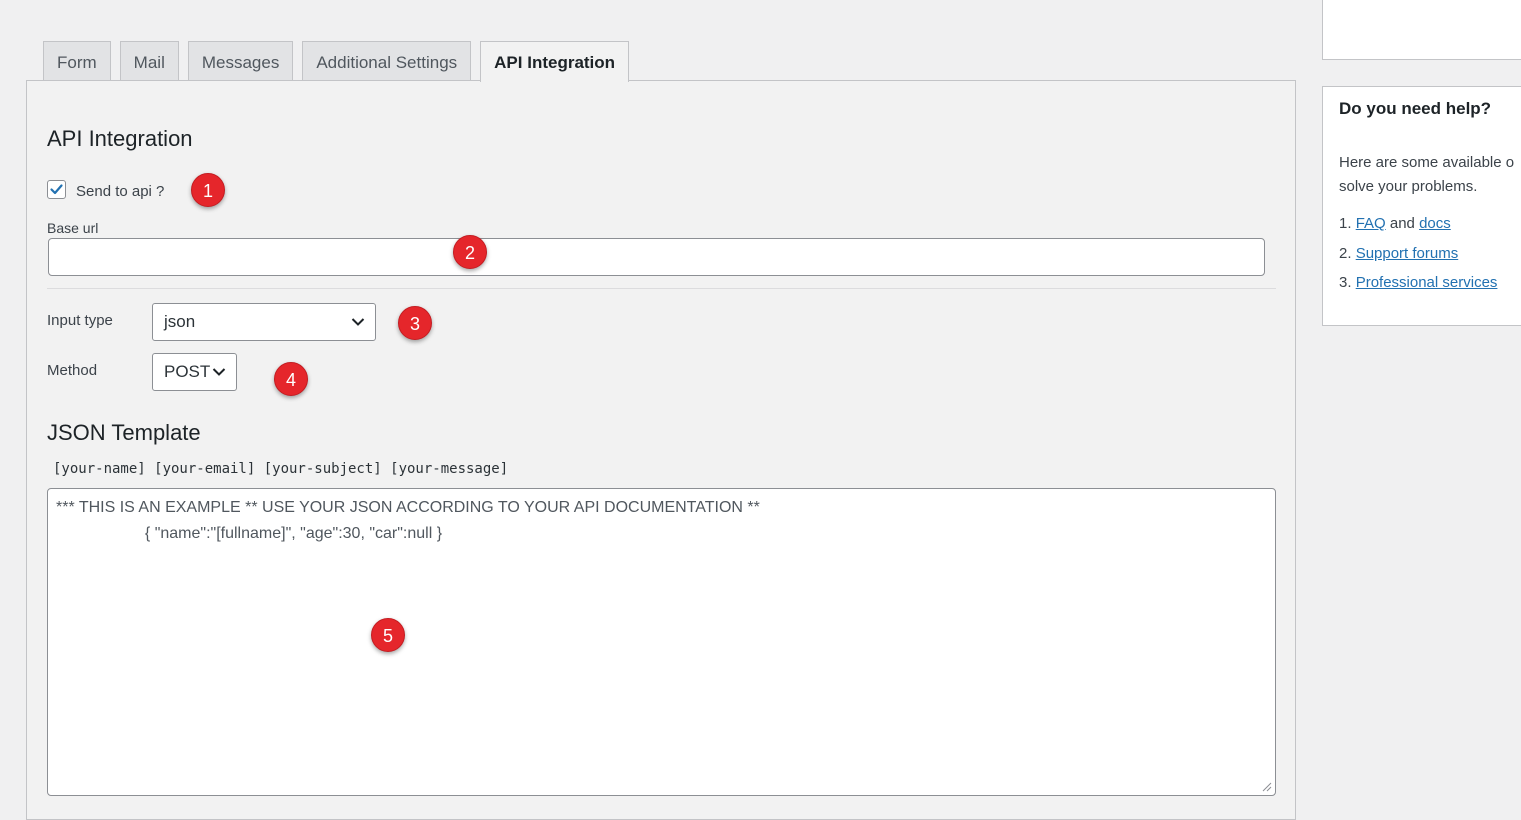 This screenshot has width=1521, height=820. Describe the element at coordinates (240, 60) in the screenshot. I see `tab-messages: Messages` at that location.